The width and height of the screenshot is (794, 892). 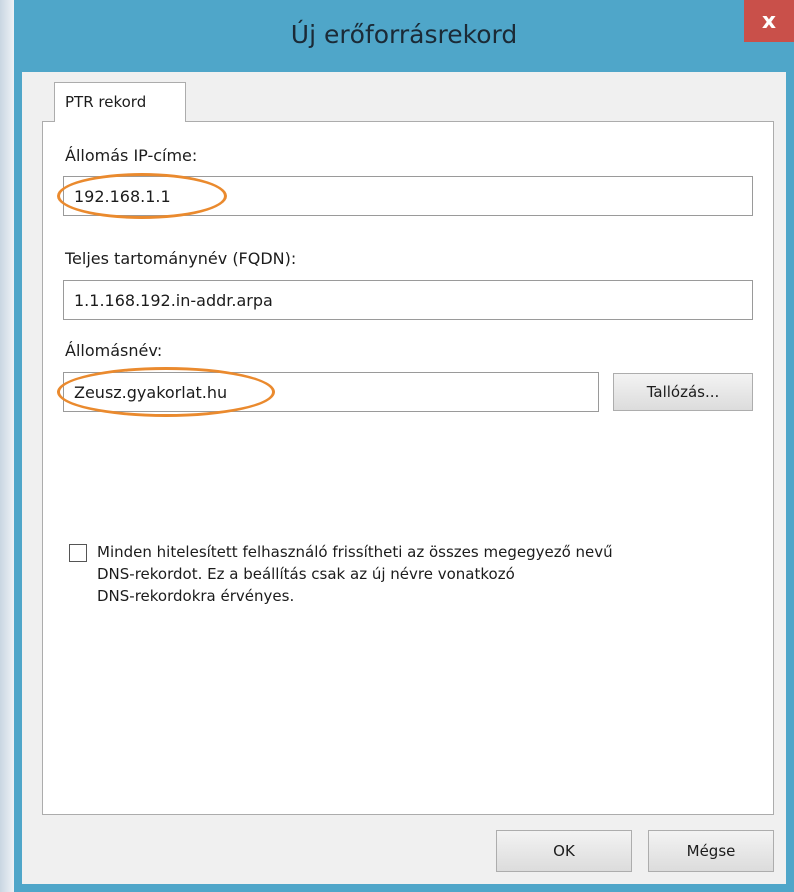 I want to click on hostname-input: Zeusz.gyakorlat.hu, so click(x=331, y=392).